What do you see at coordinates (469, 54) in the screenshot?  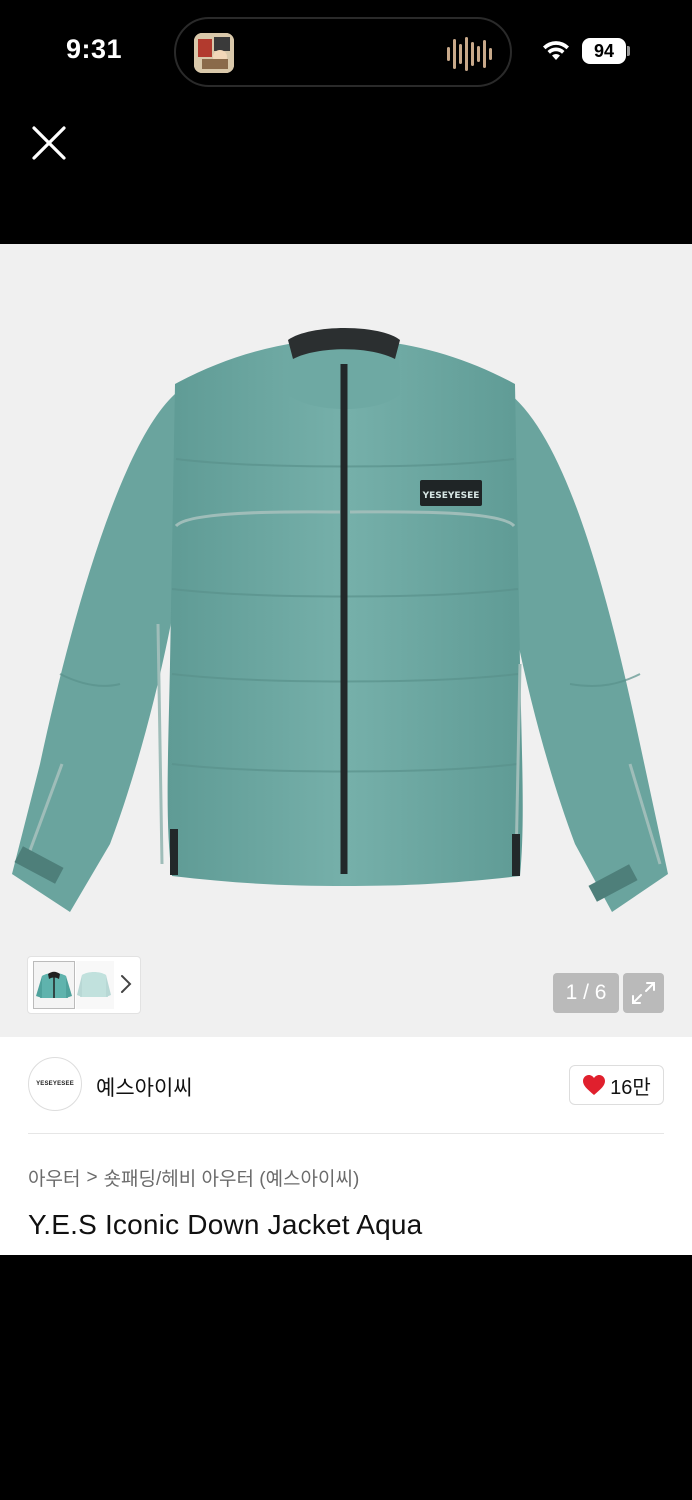 I see `audio-waveform-icon` at bounding box center [469, 54].